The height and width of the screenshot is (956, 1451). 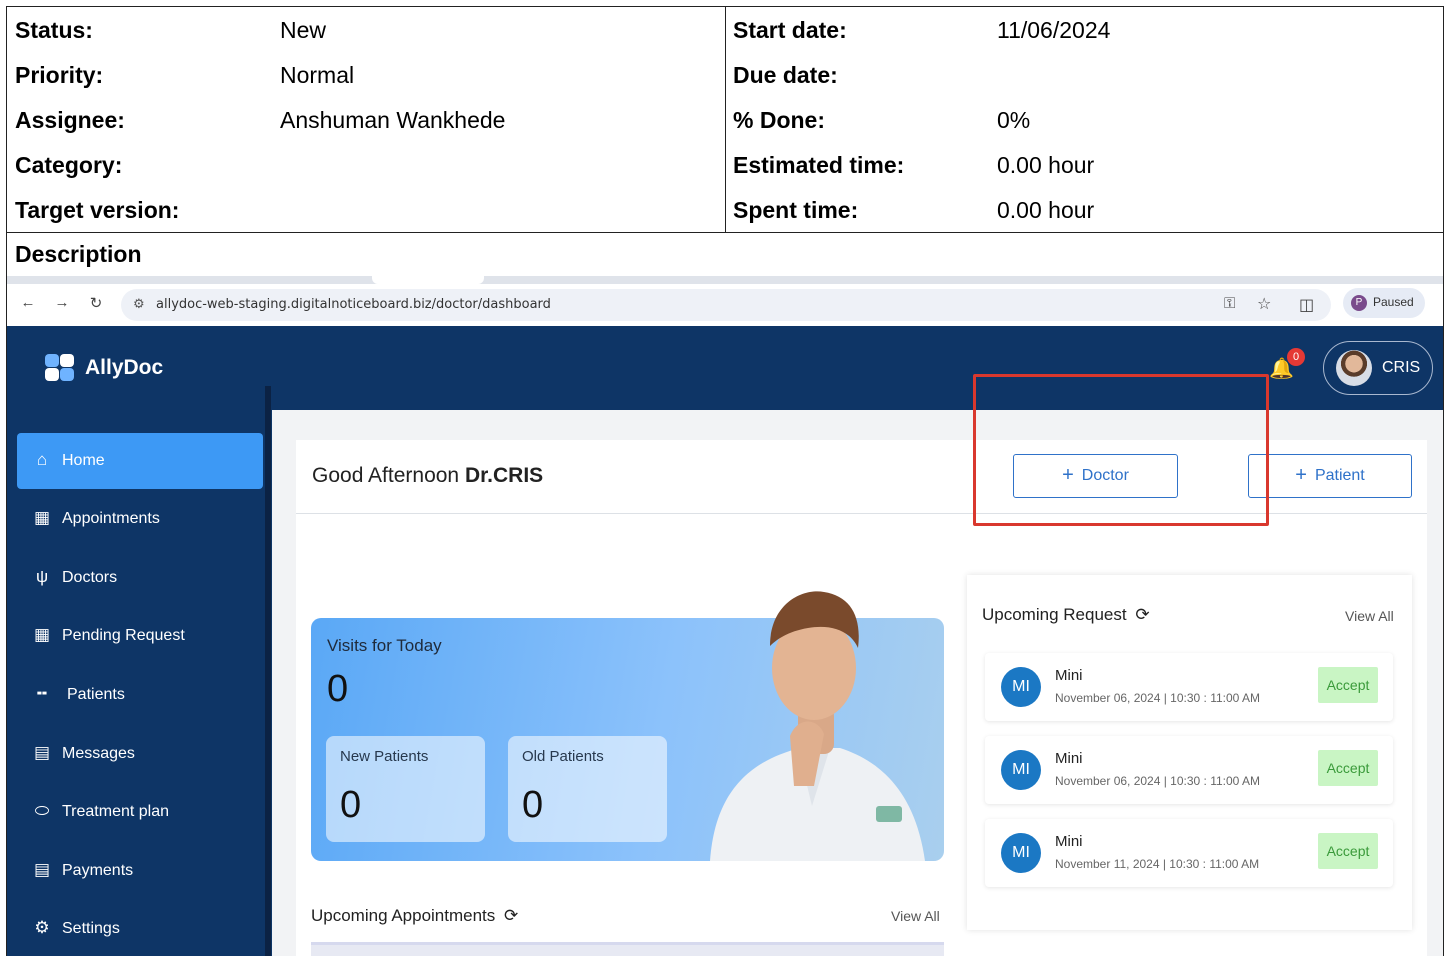 What do you see at coordinates (139, 304) in the screenshot?
I see `site-settings-icon: ⚙` at bounding box center [139, 304].